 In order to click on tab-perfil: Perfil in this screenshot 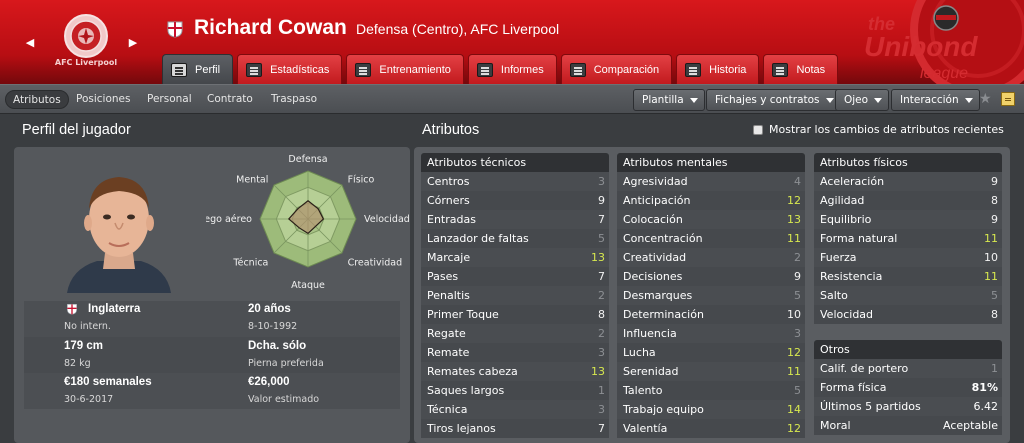, I will do `click(198, 69)`.